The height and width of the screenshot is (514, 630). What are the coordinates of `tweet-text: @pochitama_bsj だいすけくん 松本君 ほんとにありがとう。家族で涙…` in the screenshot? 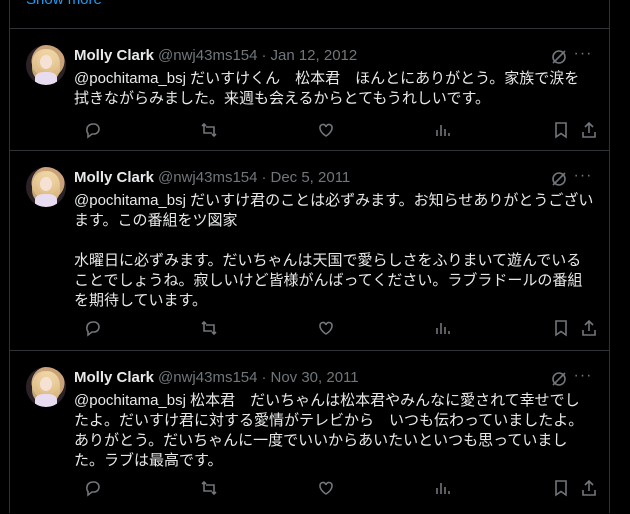 It's located at (327, 88).